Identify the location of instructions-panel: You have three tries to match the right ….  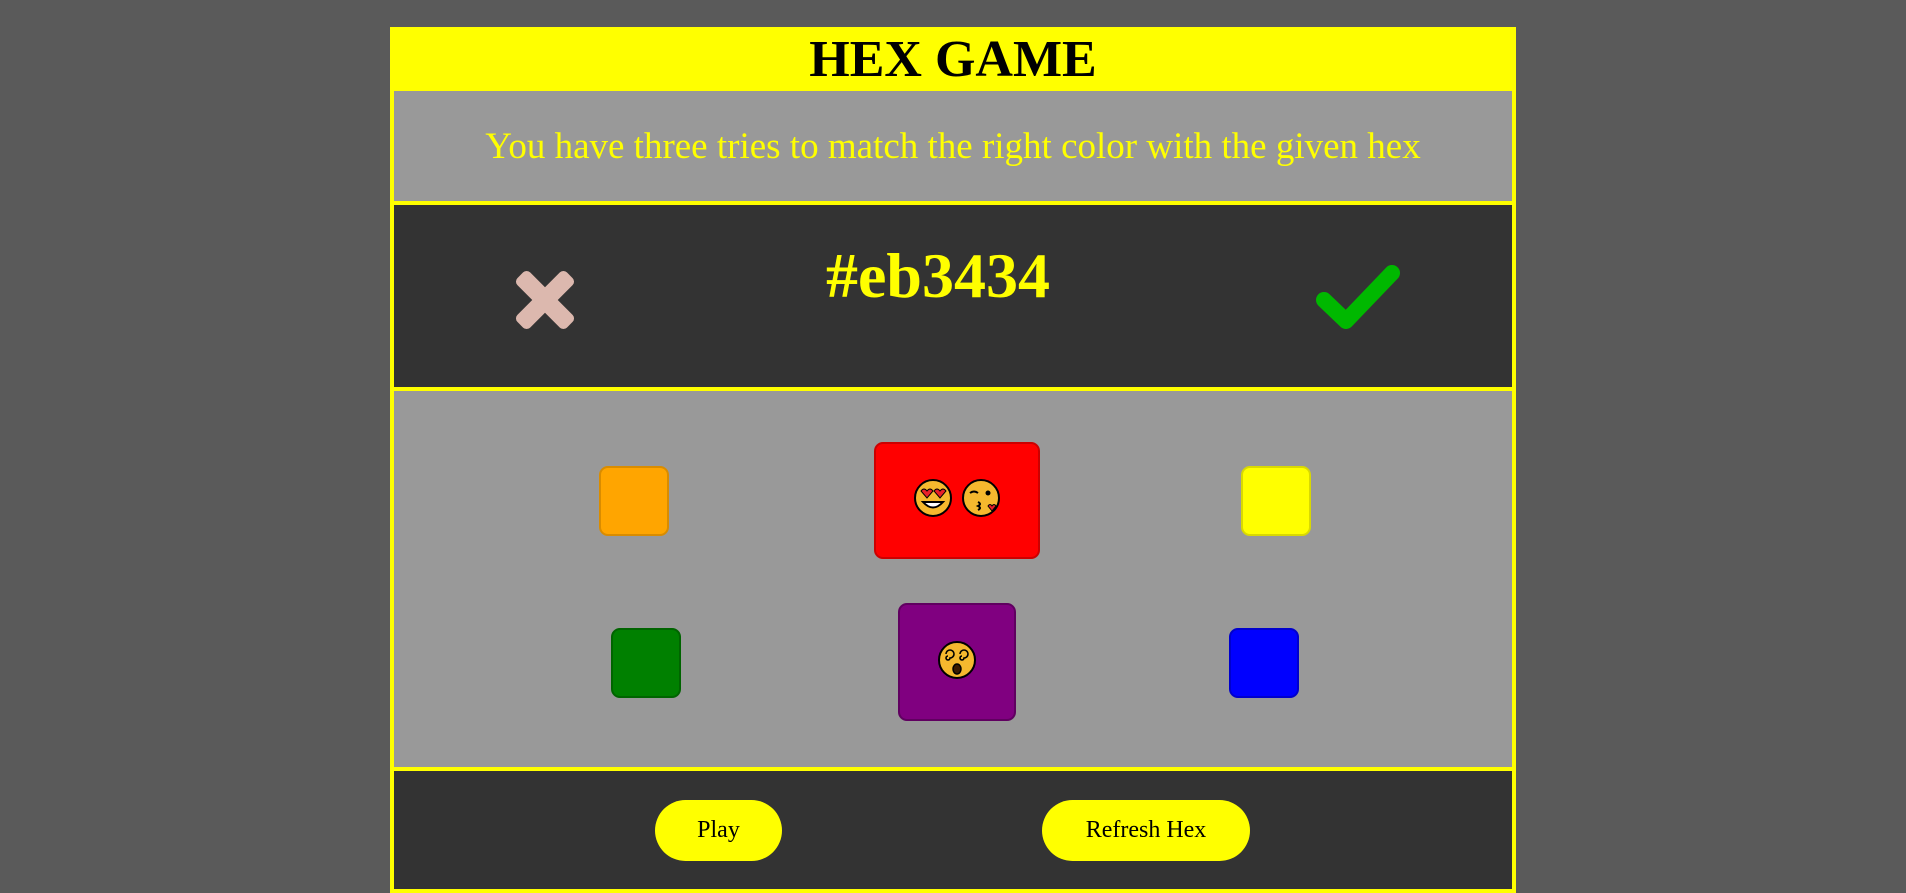
(953, 148).